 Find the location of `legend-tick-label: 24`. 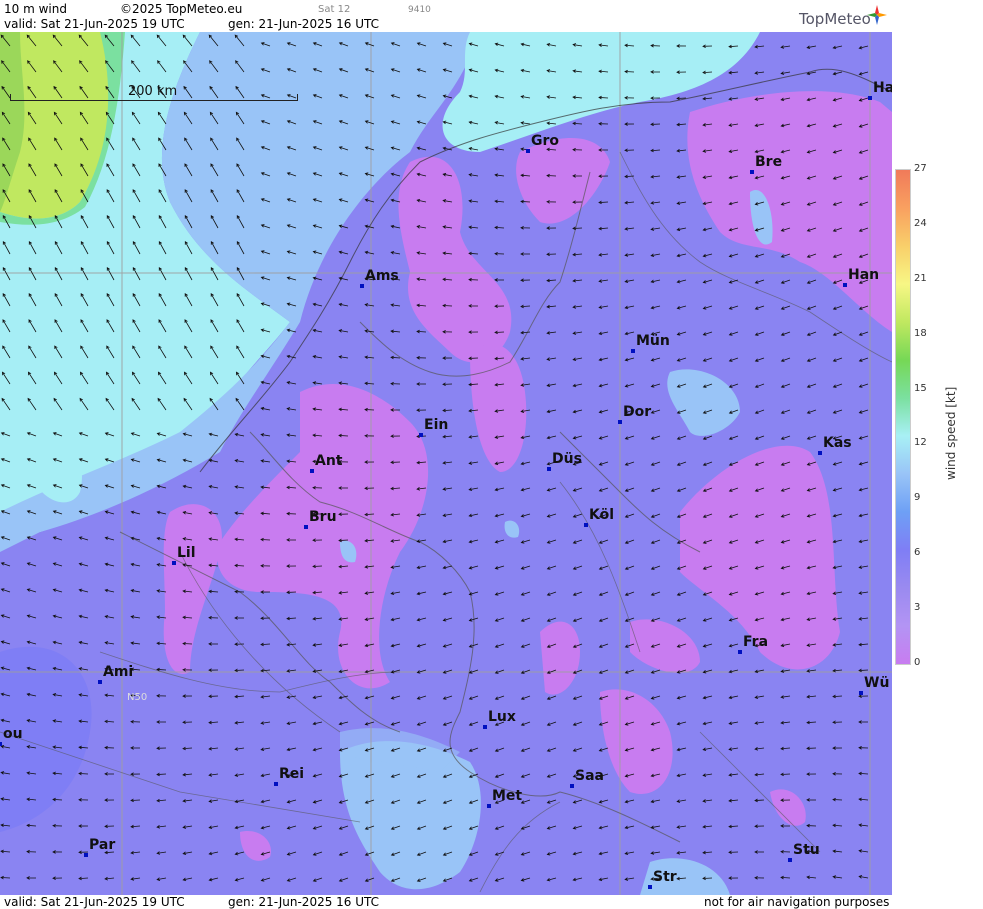

legend-tick-label: 24 is located at coordinates (920, 223).